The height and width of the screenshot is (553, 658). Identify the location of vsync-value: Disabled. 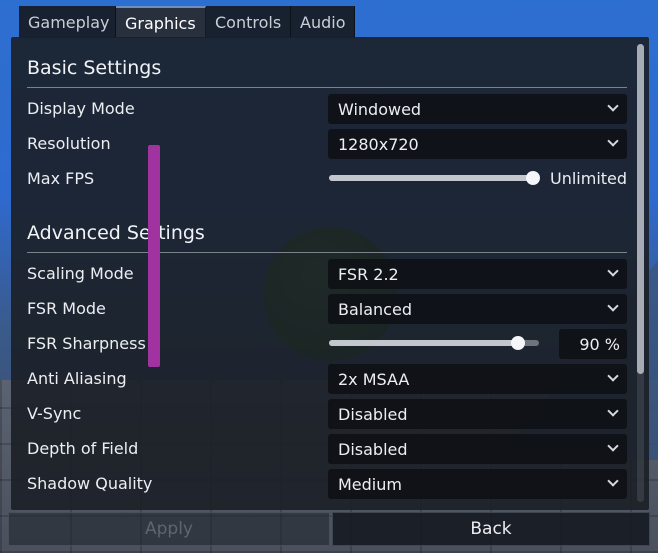
(373, 414).